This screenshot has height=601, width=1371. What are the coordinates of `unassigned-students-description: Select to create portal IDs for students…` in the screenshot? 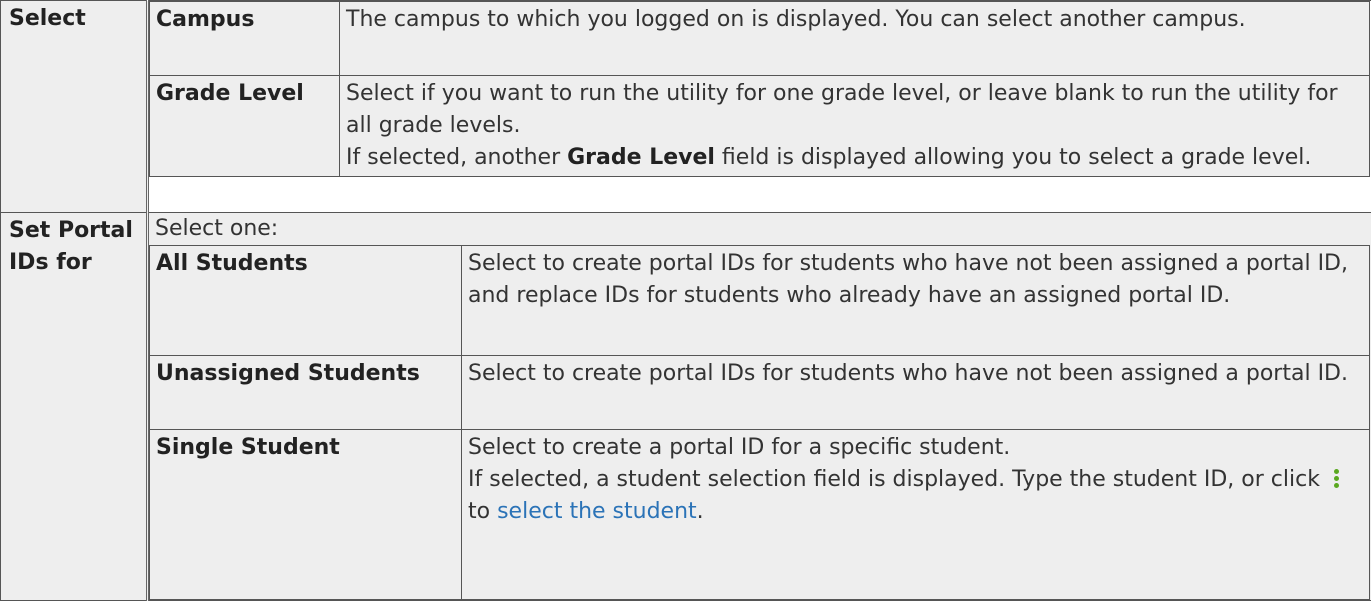 It's located at (916, 393).